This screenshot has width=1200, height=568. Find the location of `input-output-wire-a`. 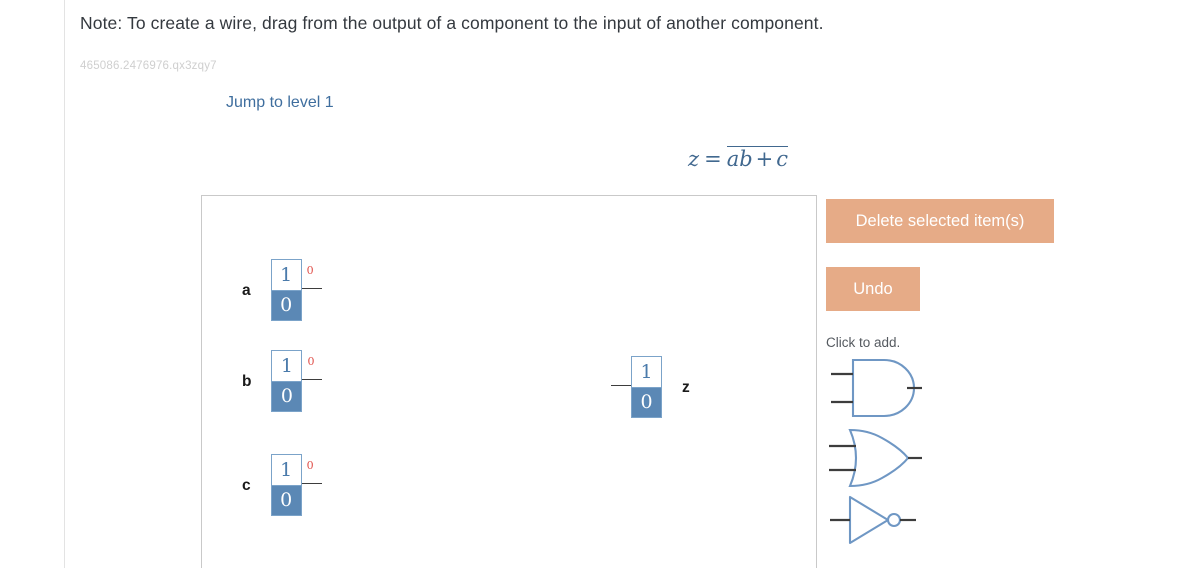

input-output-wire-a is located at coordinates (311, 288).